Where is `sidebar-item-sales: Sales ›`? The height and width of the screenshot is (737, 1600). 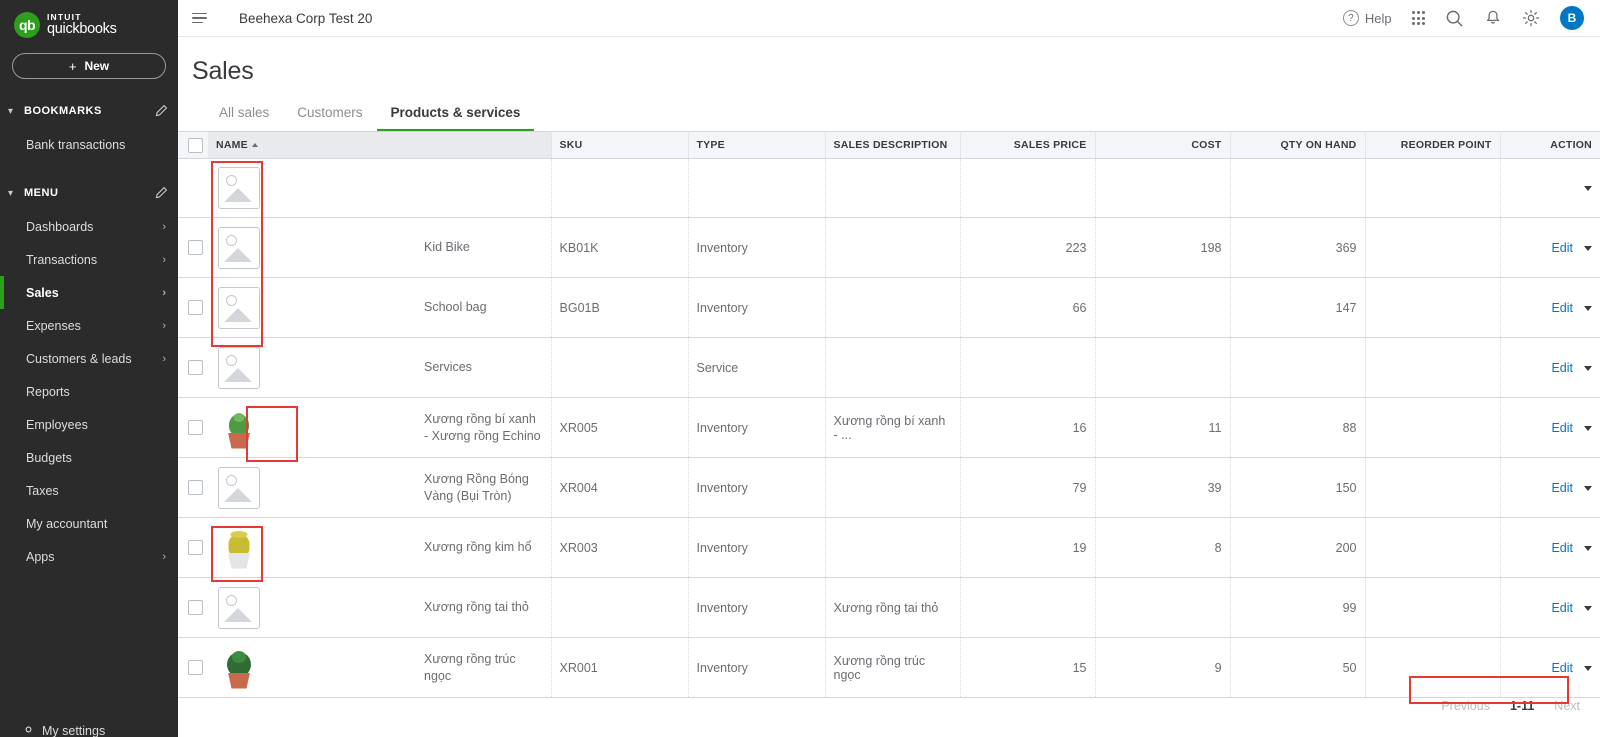 sidebar-item-sales: Sales › is located at coordinates (89, 292).